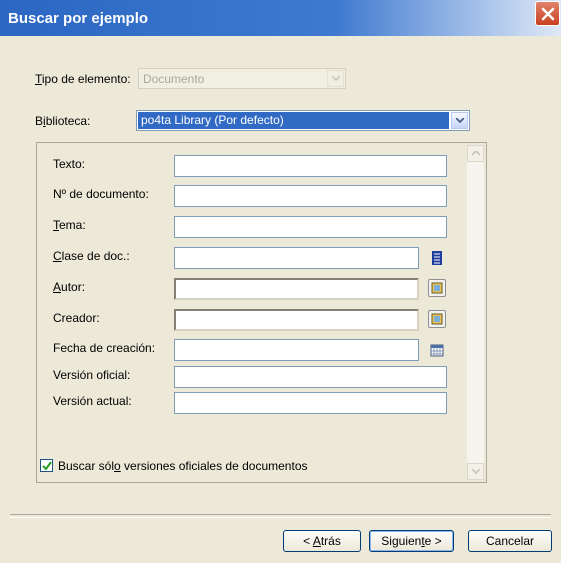 This screenshot has width=561, height=563. What do you see at coordinates (174, 79) in the screenshot?
I see `tipo-elemento-value: Documento` at bounding box center [174, 79].